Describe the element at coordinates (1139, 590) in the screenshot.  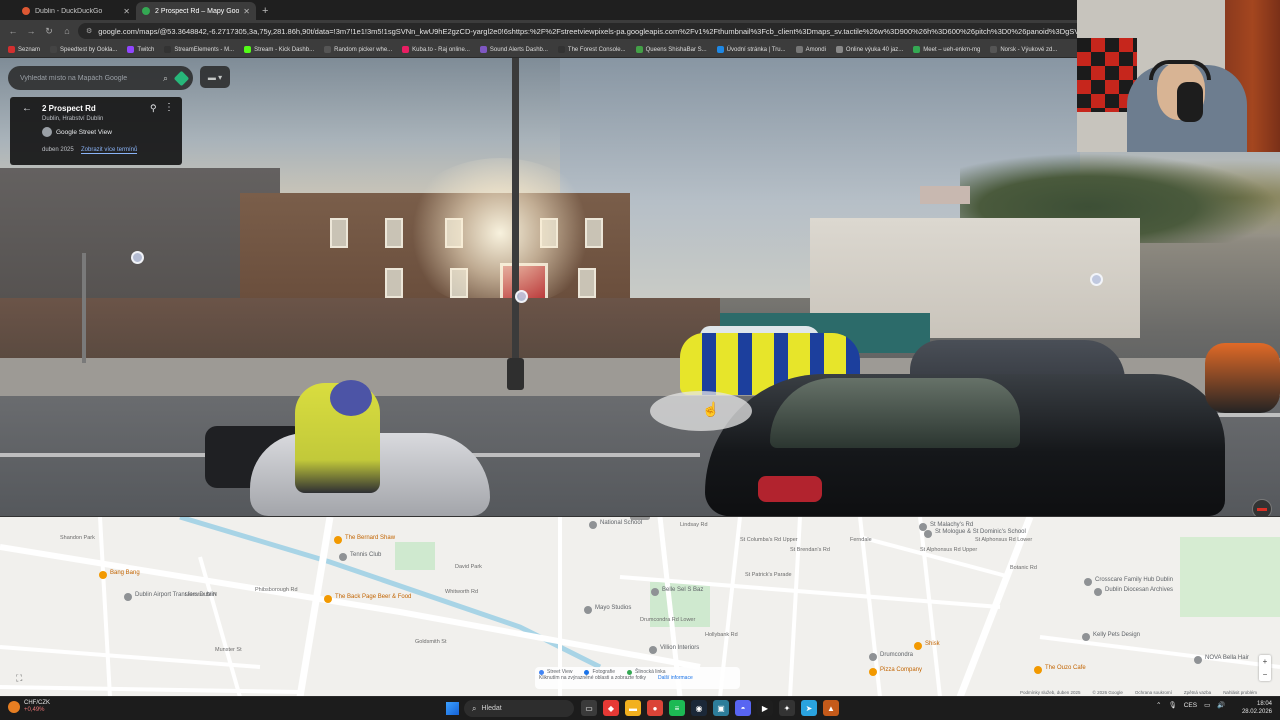
I see `map-place-label: Dublin Diocesan Archives` at that location.